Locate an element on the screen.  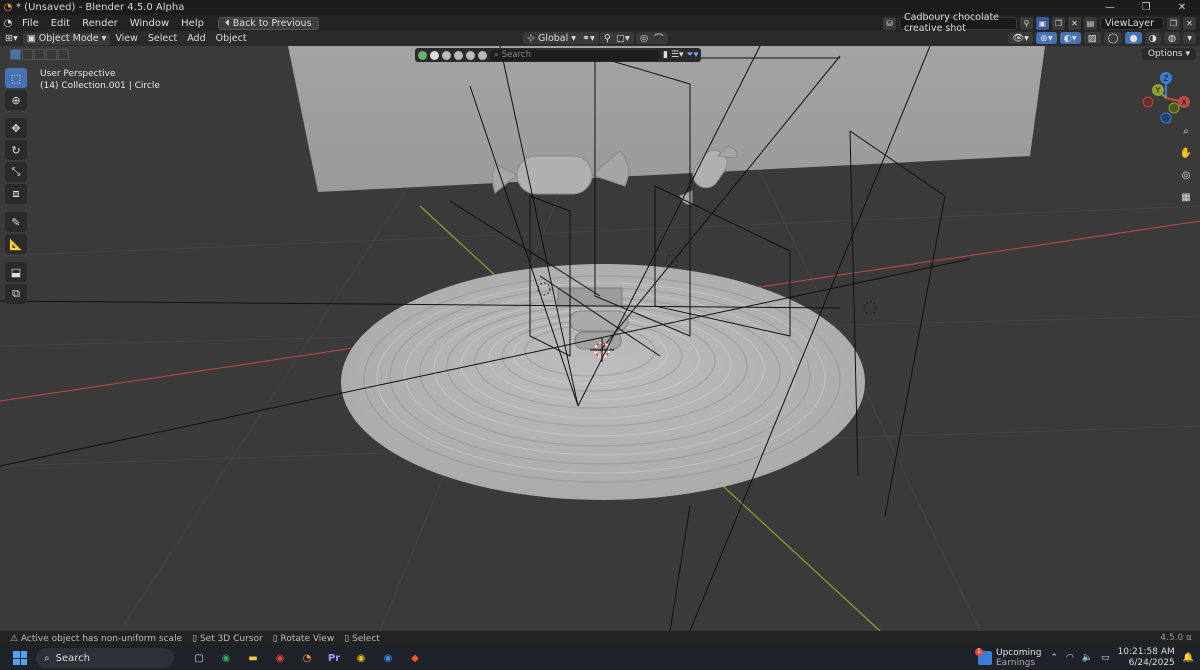
chrome-2-icon: ◉ is located at coordinates (280, 658).